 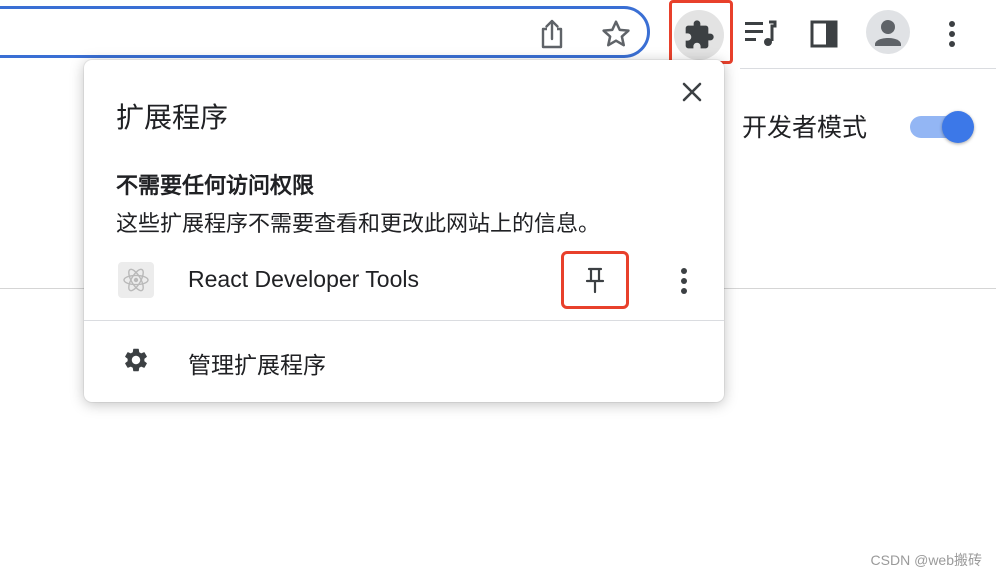 I want to click on extensions-button-highlight, so click(x=701, y=32).